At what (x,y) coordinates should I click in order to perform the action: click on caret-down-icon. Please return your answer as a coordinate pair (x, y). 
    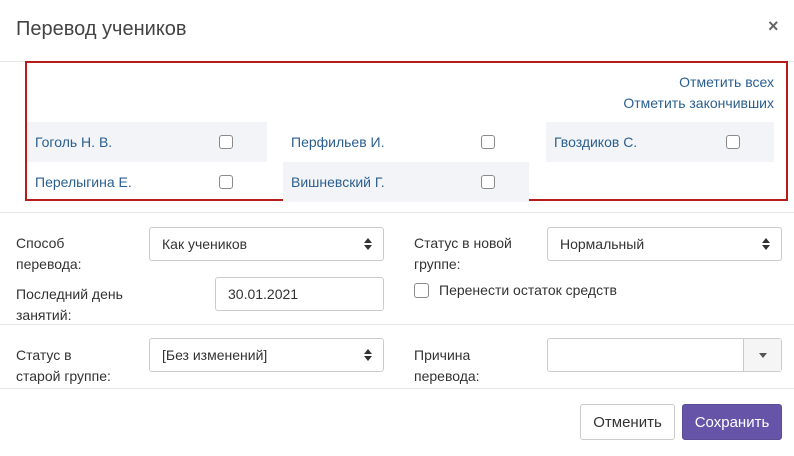
    Looking at the image, I should click on (762, 355).